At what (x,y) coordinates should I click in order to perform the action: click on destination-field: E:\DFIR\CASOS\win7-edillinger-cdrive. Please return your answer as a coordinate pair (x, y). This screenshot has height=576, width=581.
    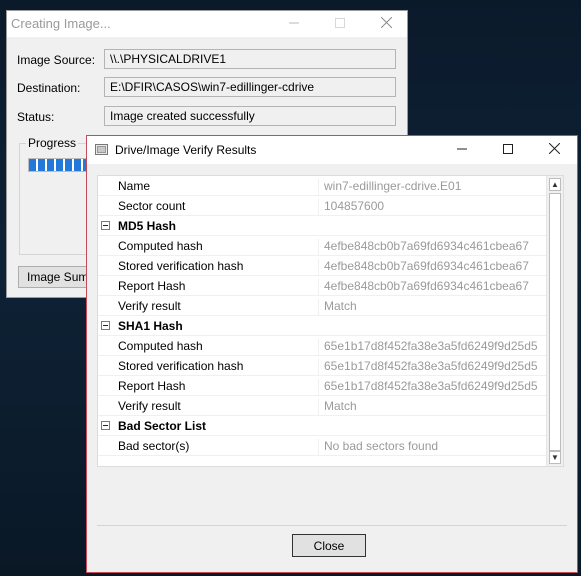
    Looking at the image, I should click on (250, 87).